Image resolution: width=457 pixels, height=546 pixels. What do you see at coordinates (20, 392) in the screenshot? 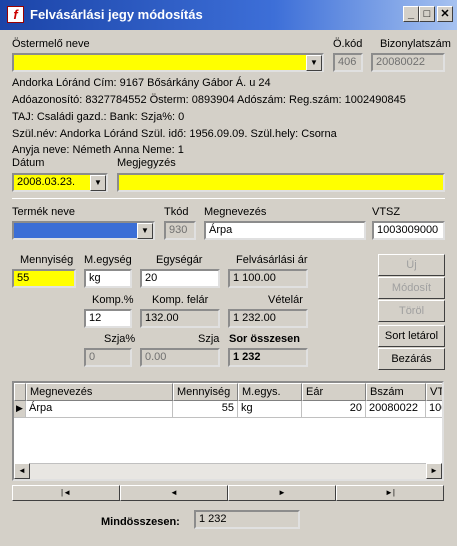
I see `row-indicator-header` at bounding box center [20, 392].